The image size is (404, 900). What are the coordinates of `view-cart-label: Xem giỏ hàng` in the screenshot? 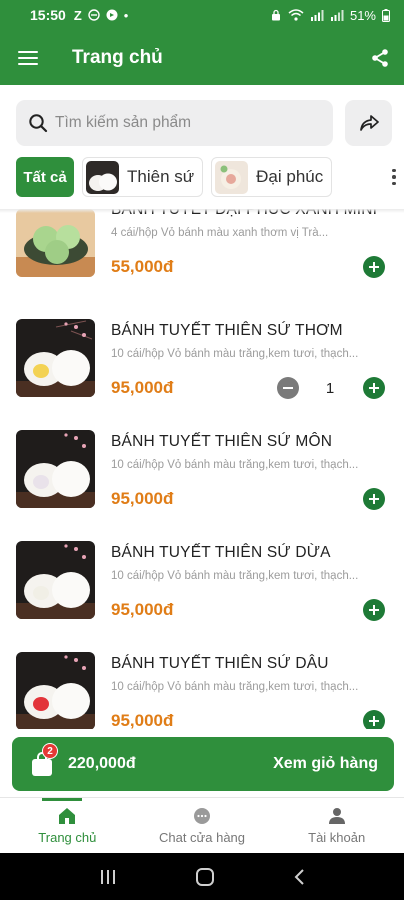 It's located at (325, 763).